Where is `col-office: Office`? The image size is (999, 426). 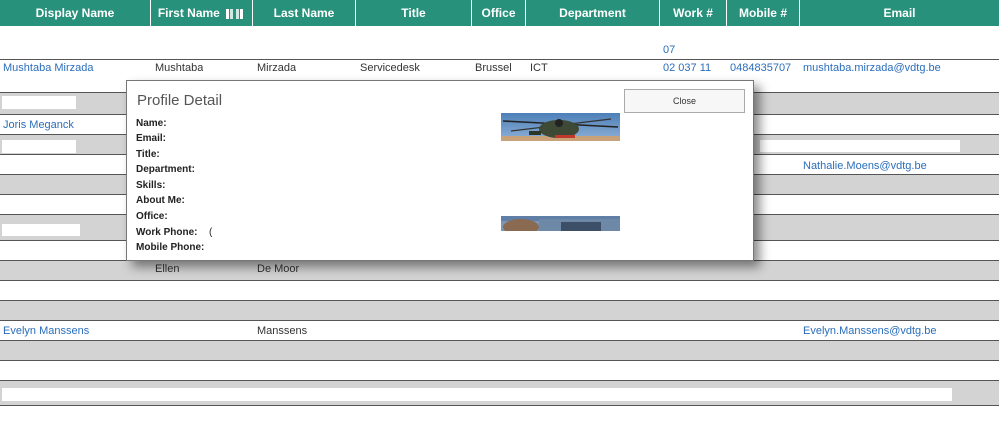 col-office: Office is located at coordinates (499, 13).